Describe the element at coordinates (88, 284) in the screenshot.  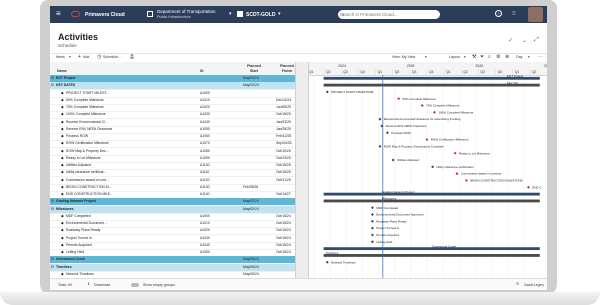
I see `download-icon: ⬇` at that location.